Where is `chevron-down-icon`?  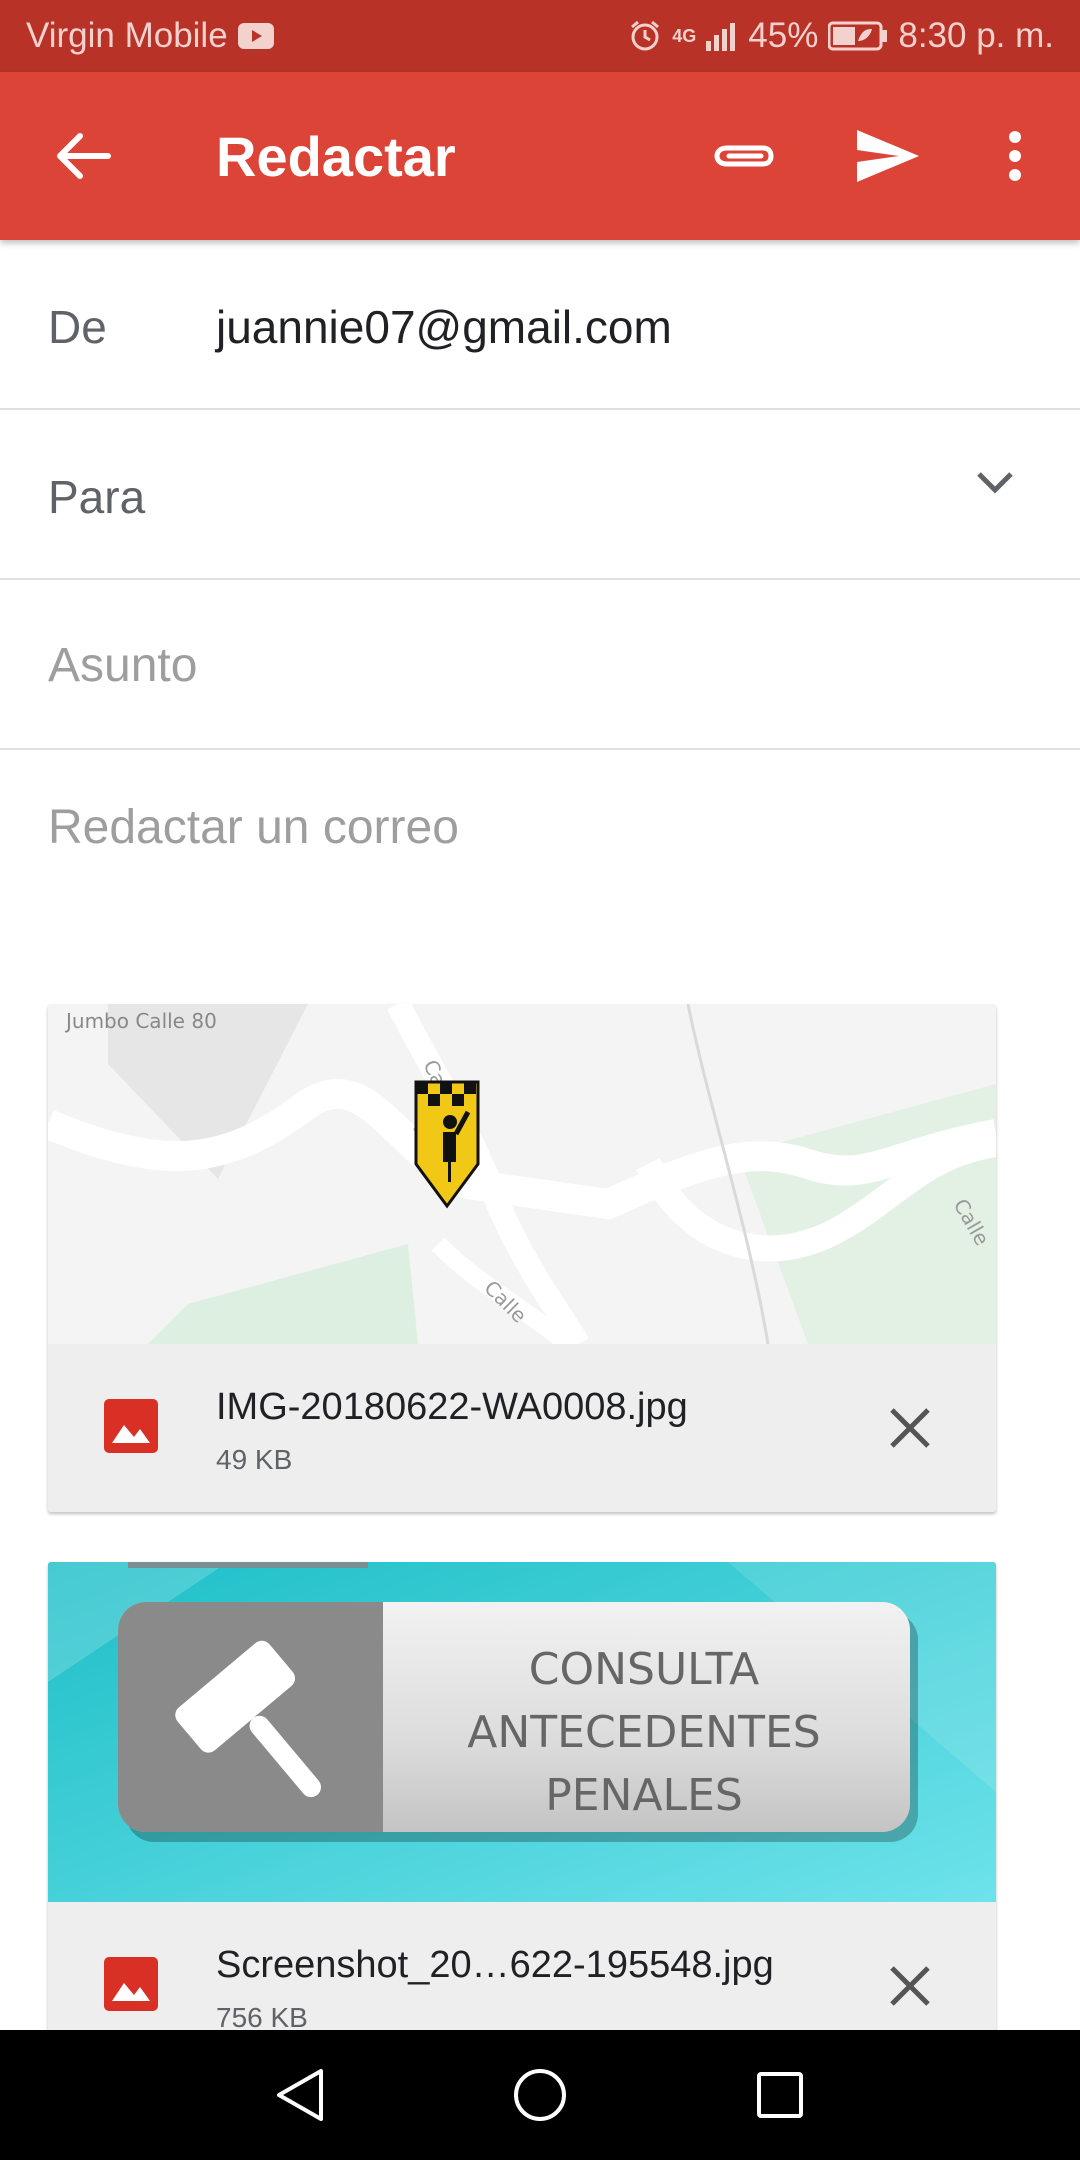 chevron-down-icon is located at coordinates (995, 485).